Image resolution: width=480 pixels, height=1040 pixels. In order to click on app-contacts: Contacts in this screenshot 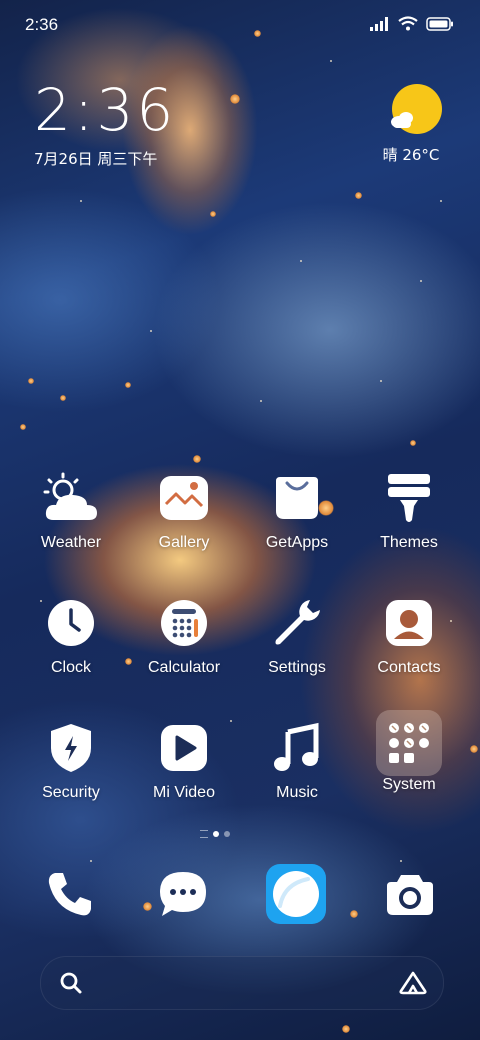, I will do `click(409, 635)`.